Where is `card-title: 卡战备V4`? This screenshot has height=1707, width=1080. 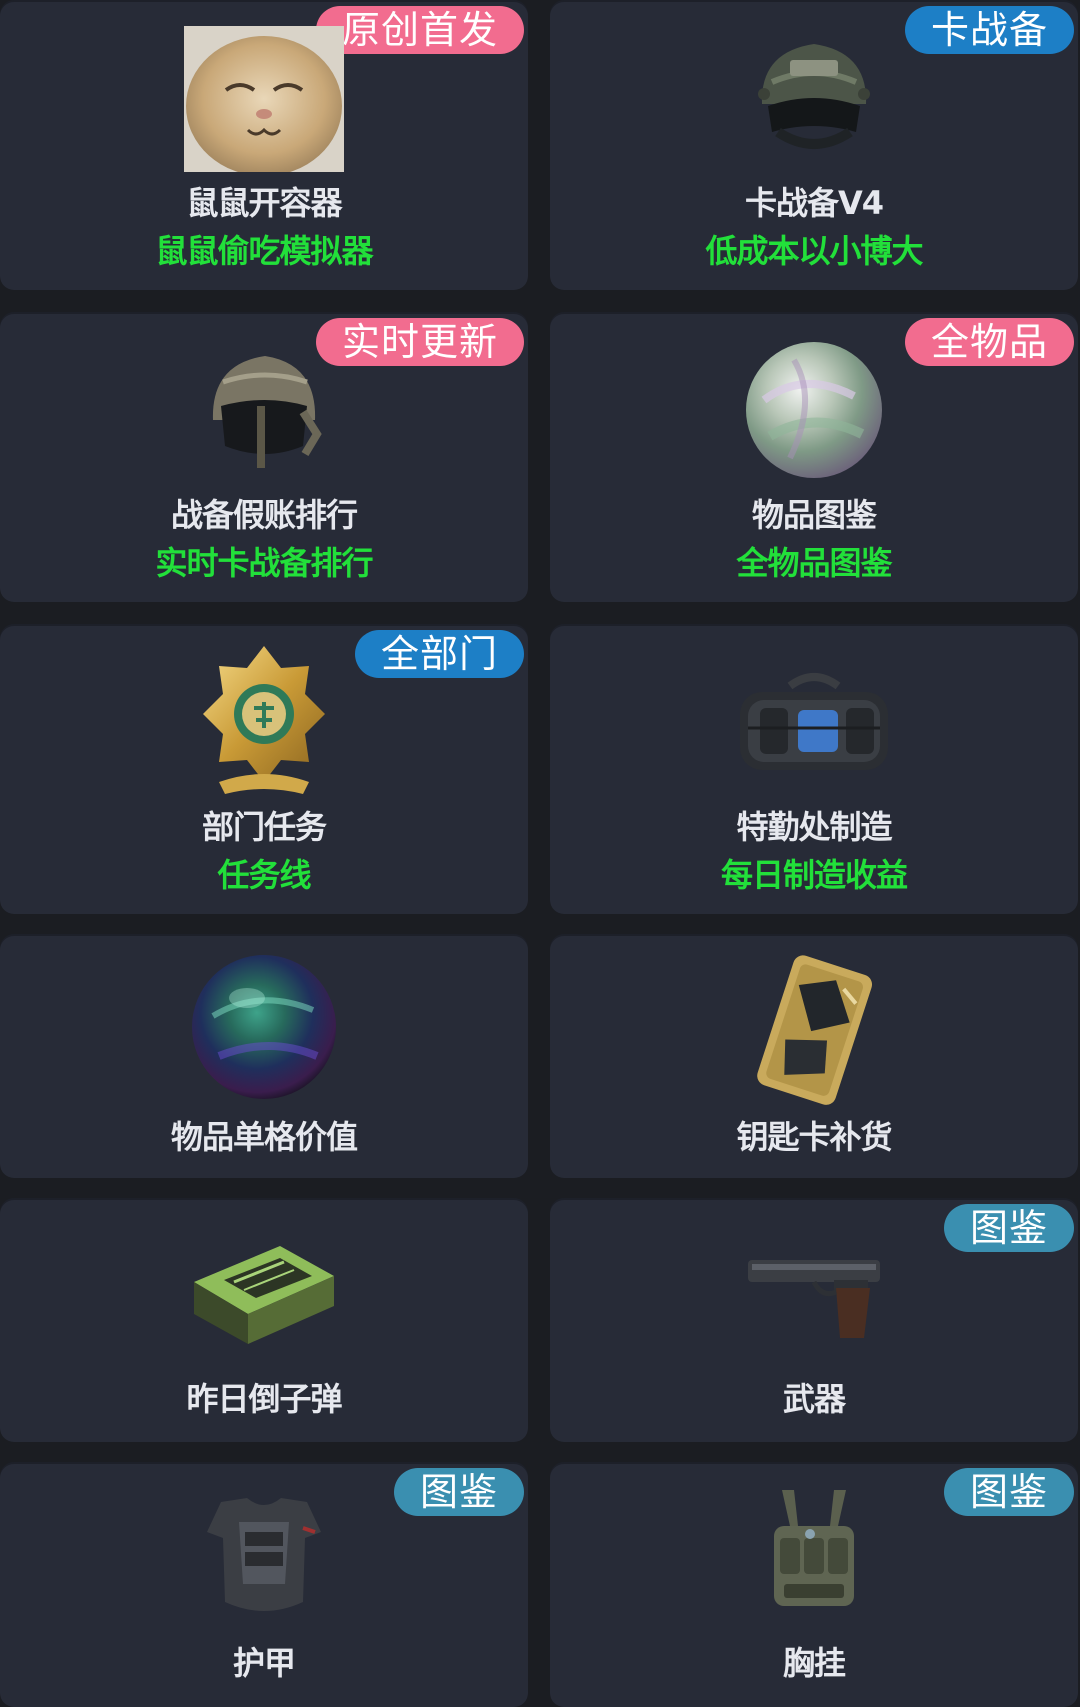 card-title: 卡战备V4 is located at coordinates (814, 203).